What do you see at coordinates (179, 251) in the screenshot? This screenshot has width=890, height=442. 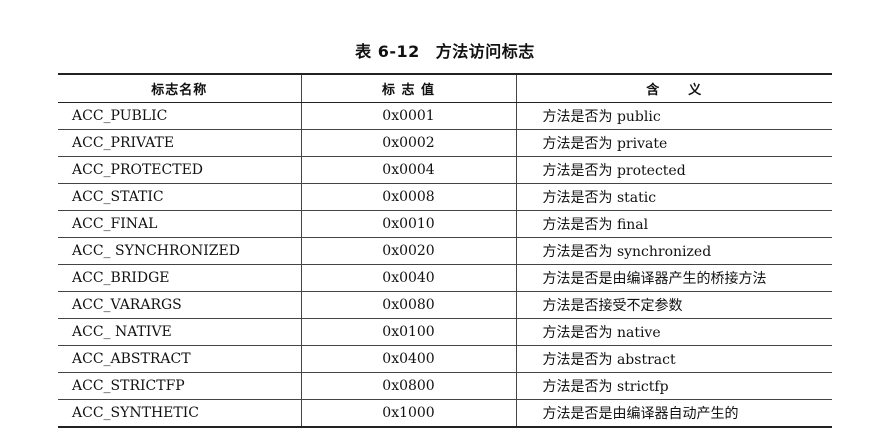 I see `flag-name-cell: ACC_ SYNCHRONIZED` at bounding box center [179, 251].